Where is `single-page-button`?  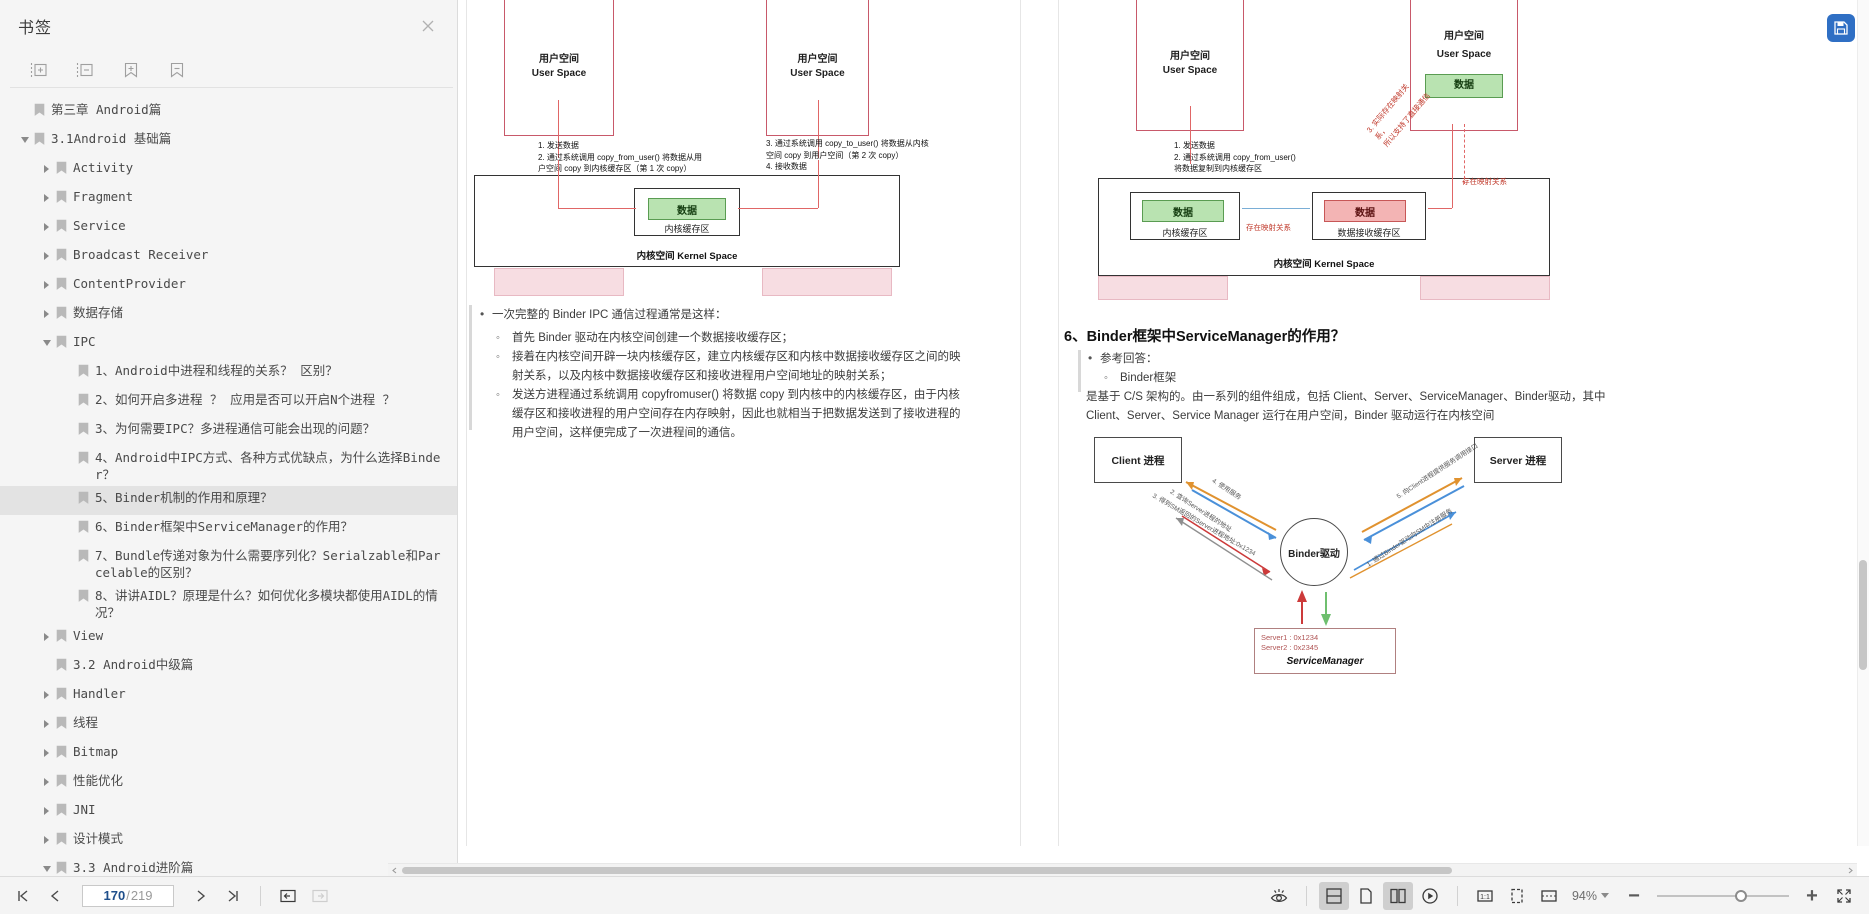 single-page-button is located at coordinates (1366, 896).